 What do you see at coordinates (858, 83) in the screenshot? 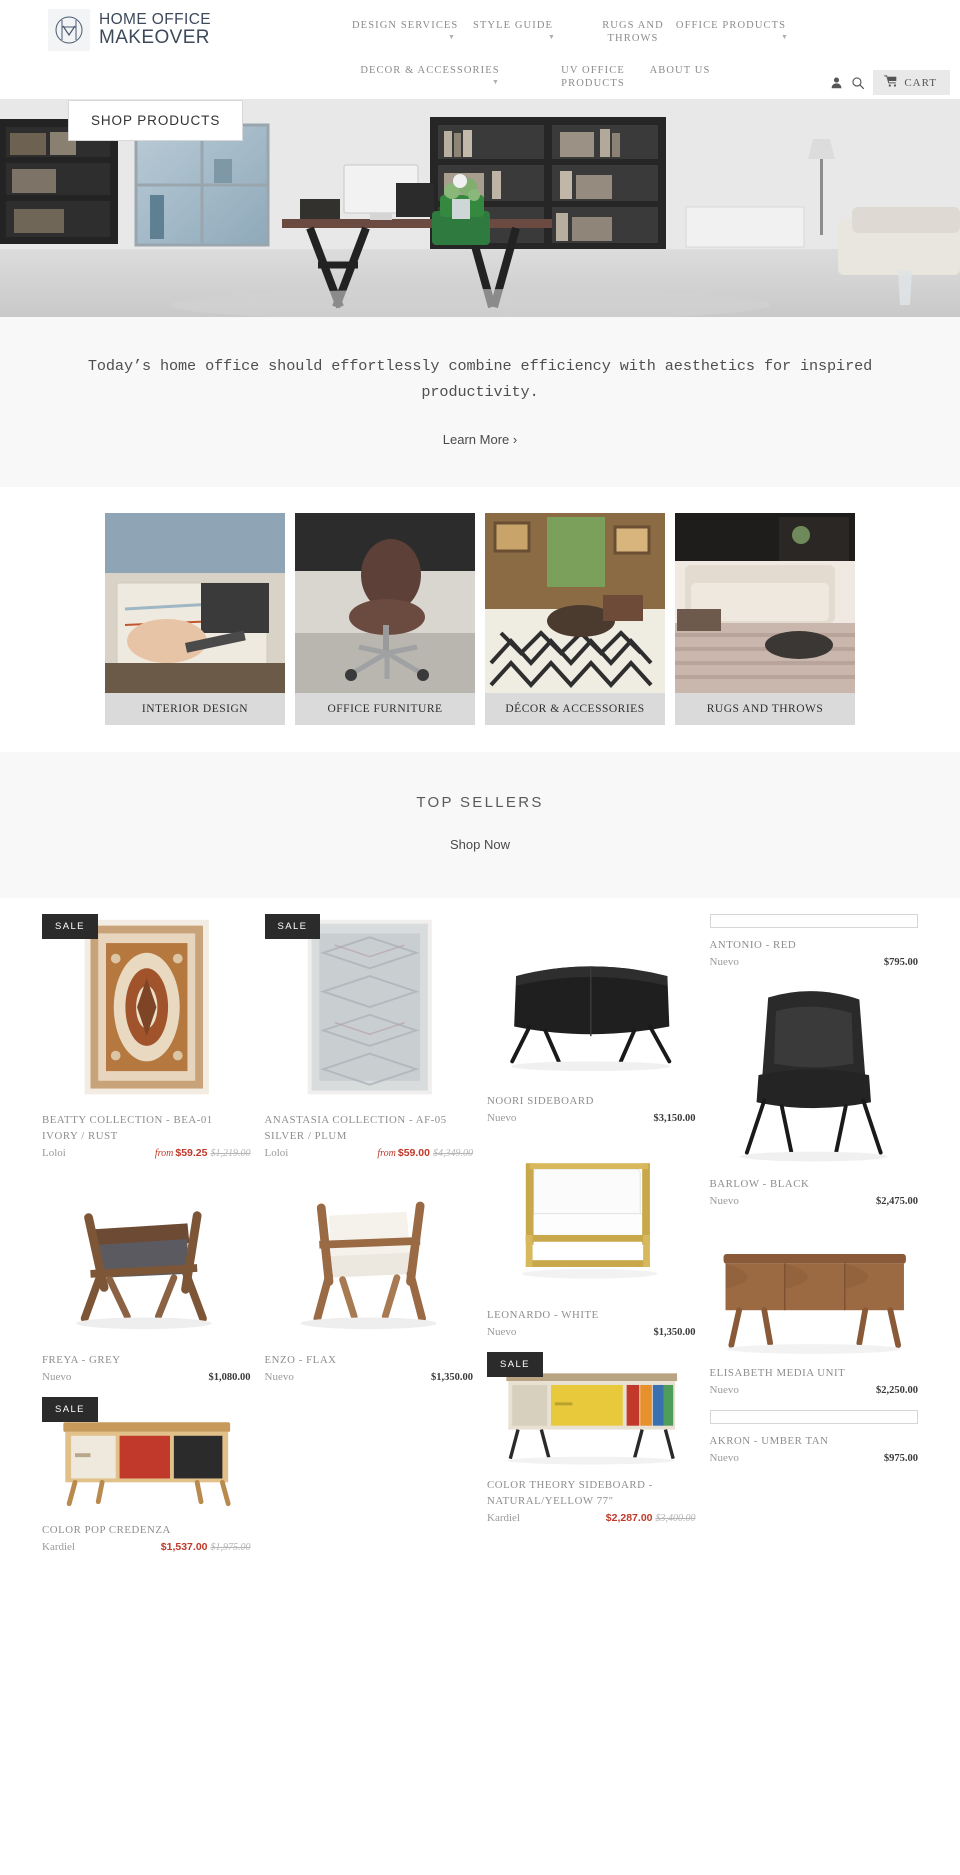
I see `search-icon` at bounding box center [858, 83].